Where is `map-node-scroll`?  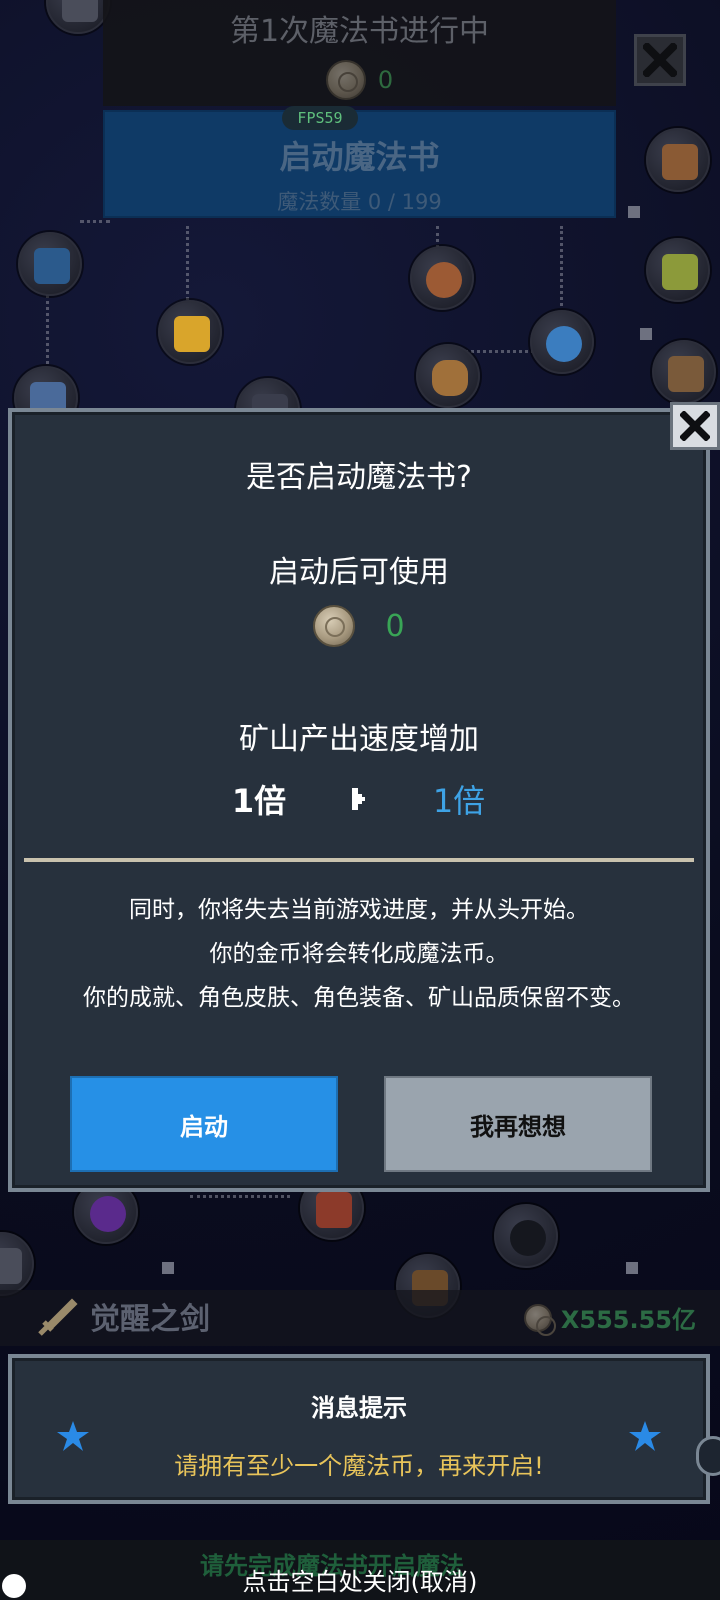
map-node-scroll is located at coordinates (678, 160).